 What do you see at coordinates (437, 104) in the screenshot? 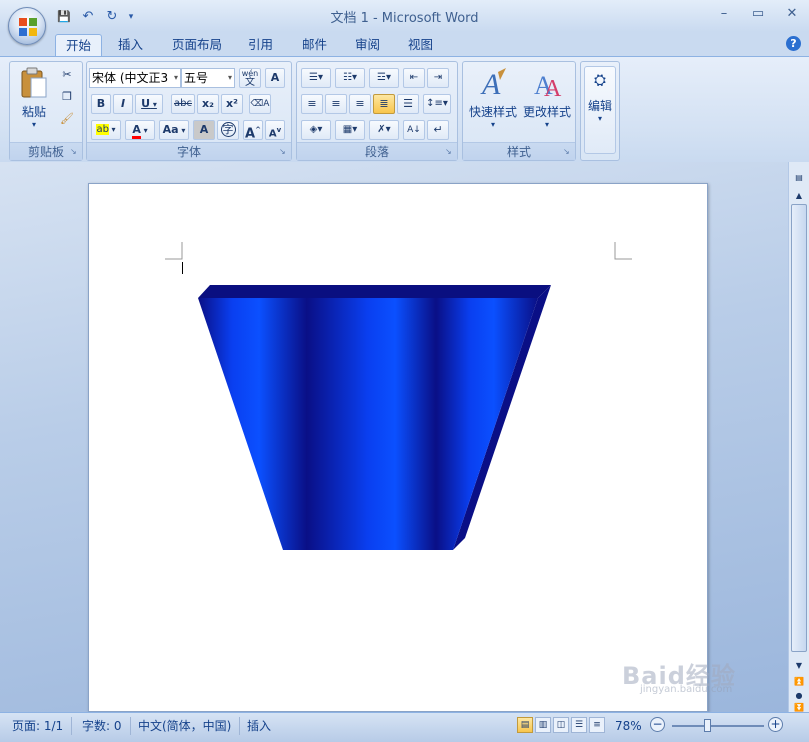
I see `line-spacing-button: ↕≡▾` at bounding box center [437, 104].